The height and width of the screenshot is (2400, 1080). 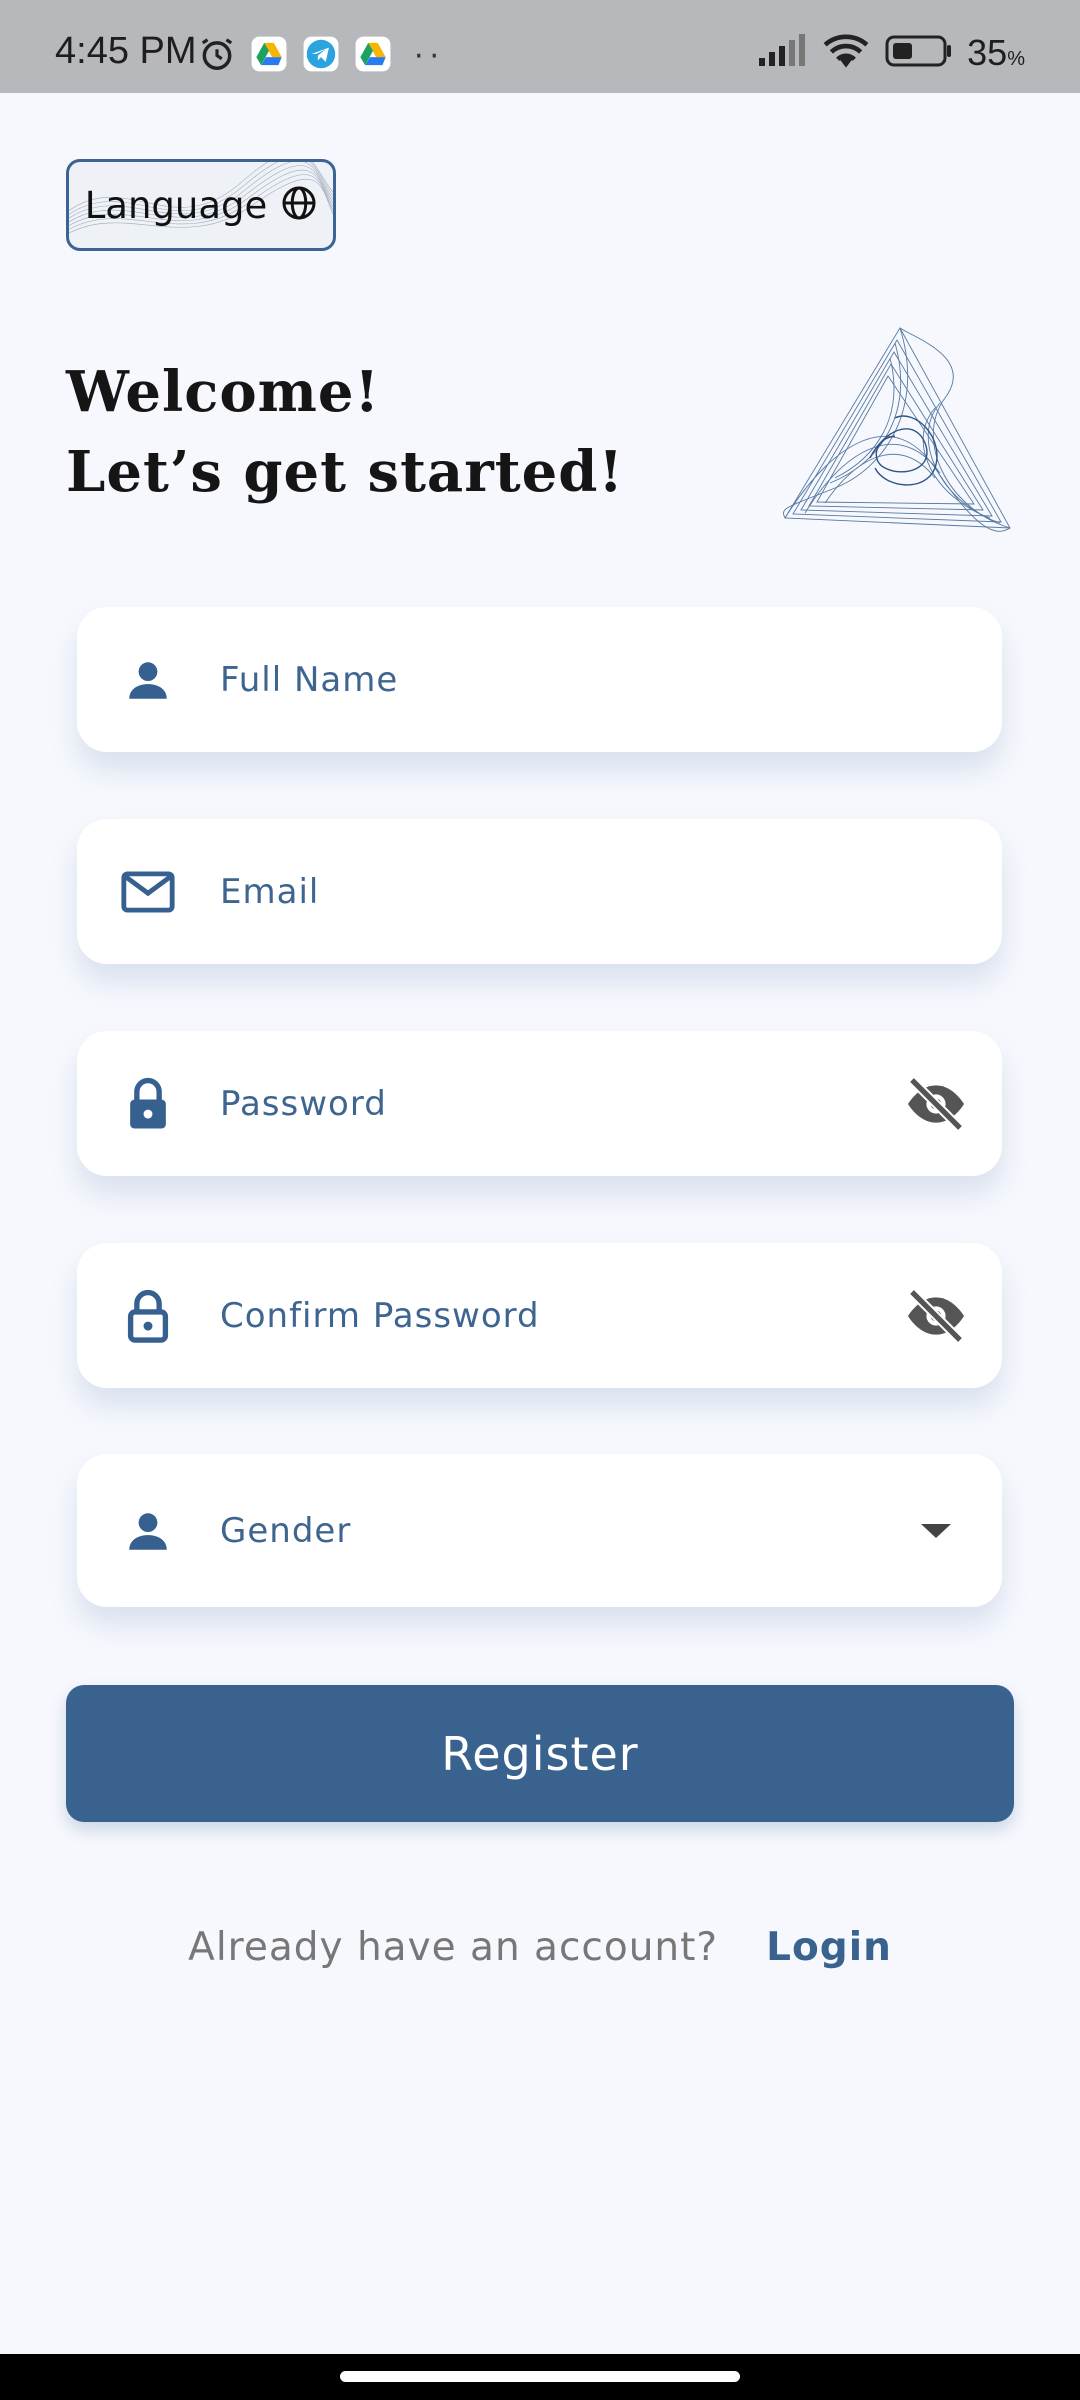 I want to click on login-prompt: Already have an account? Login, so click(x=540, y=1947).